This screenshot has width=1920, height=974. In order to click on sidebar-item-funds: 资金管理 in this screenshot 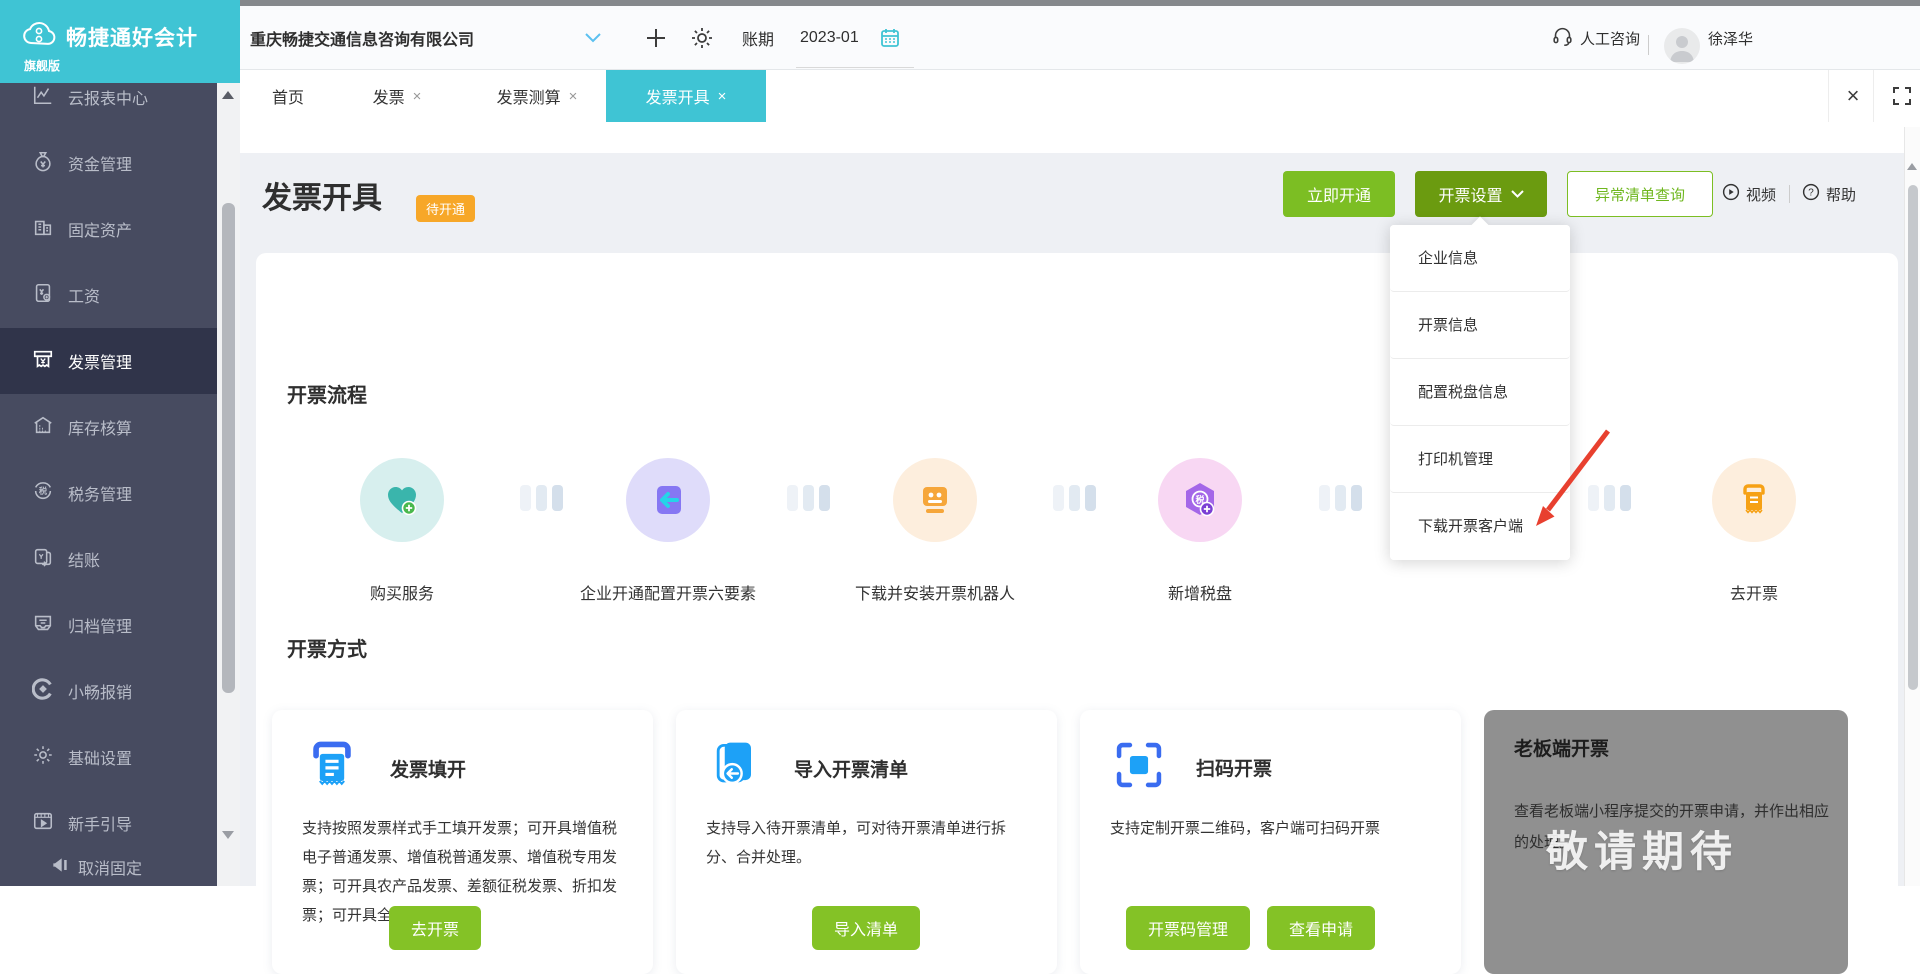, I will do `click(108, 163)`.